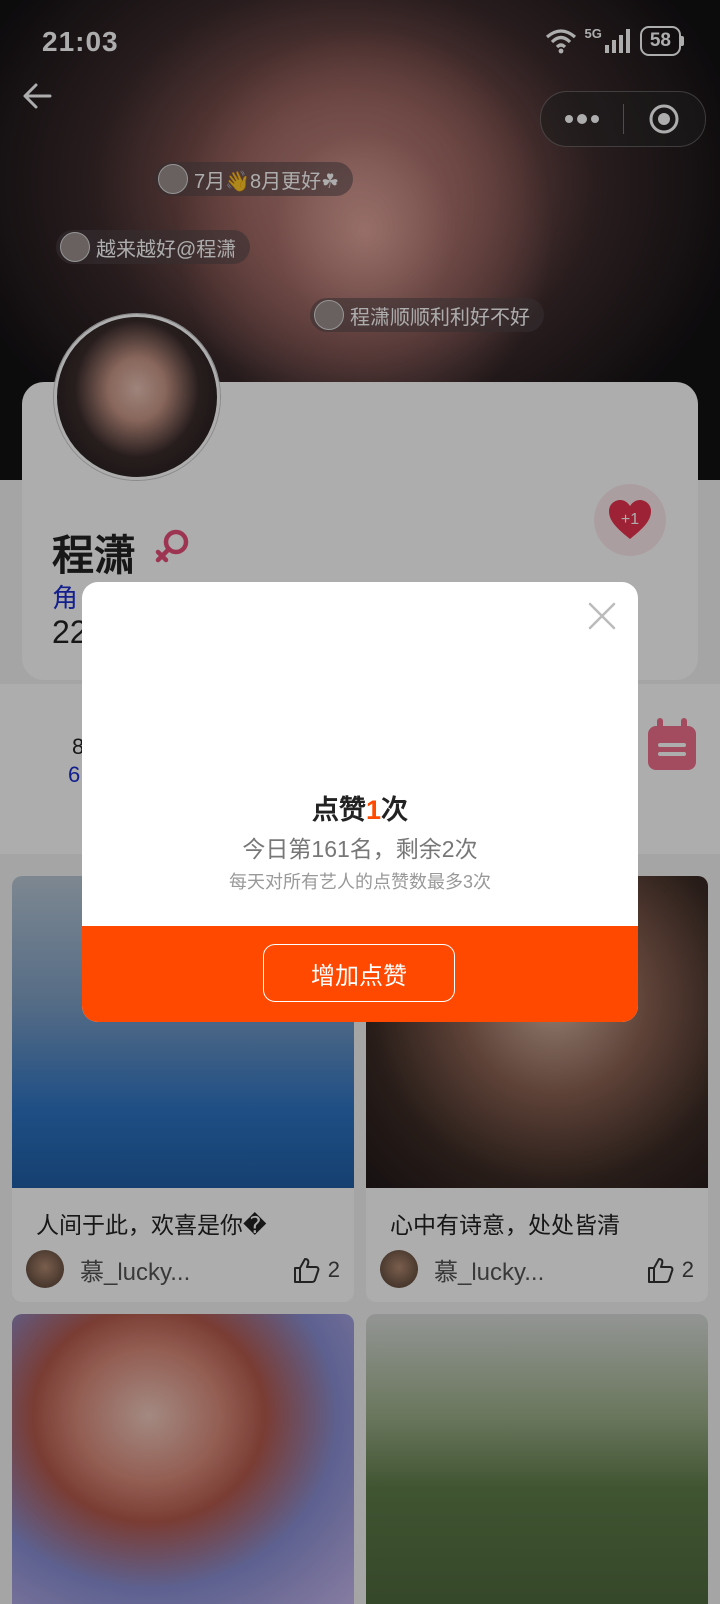 The image size is (720, 1604). I want to click on add-likes-button: 增加点赞, so click(359, 973).